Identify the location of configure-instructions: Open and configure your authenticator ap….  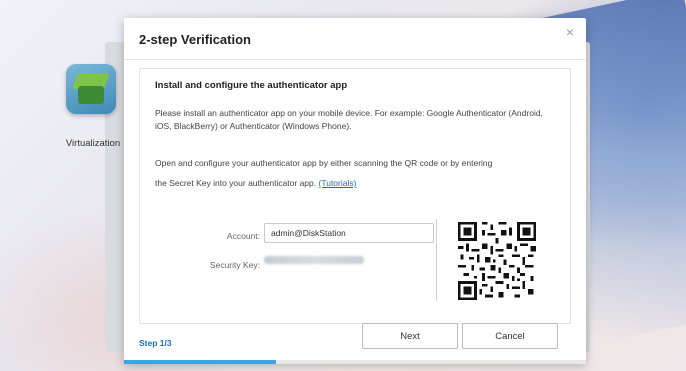
(357, 173).